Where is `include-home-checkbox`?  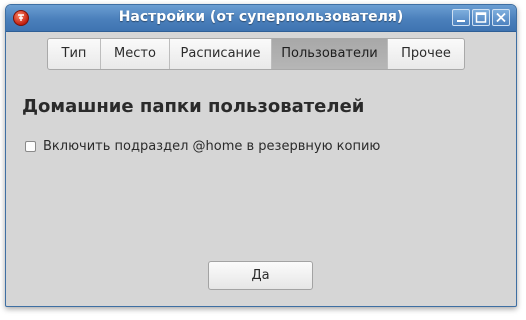 include-home-checkbox is located at coordinates (30, 146).